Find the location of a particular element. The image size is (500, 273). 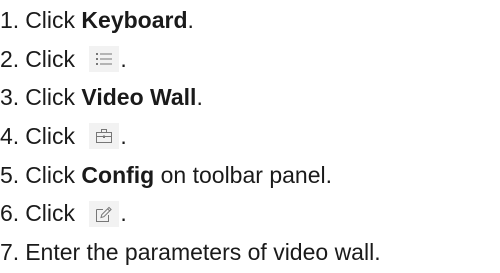

step-number: 2. is located at coordinates (10, 58).